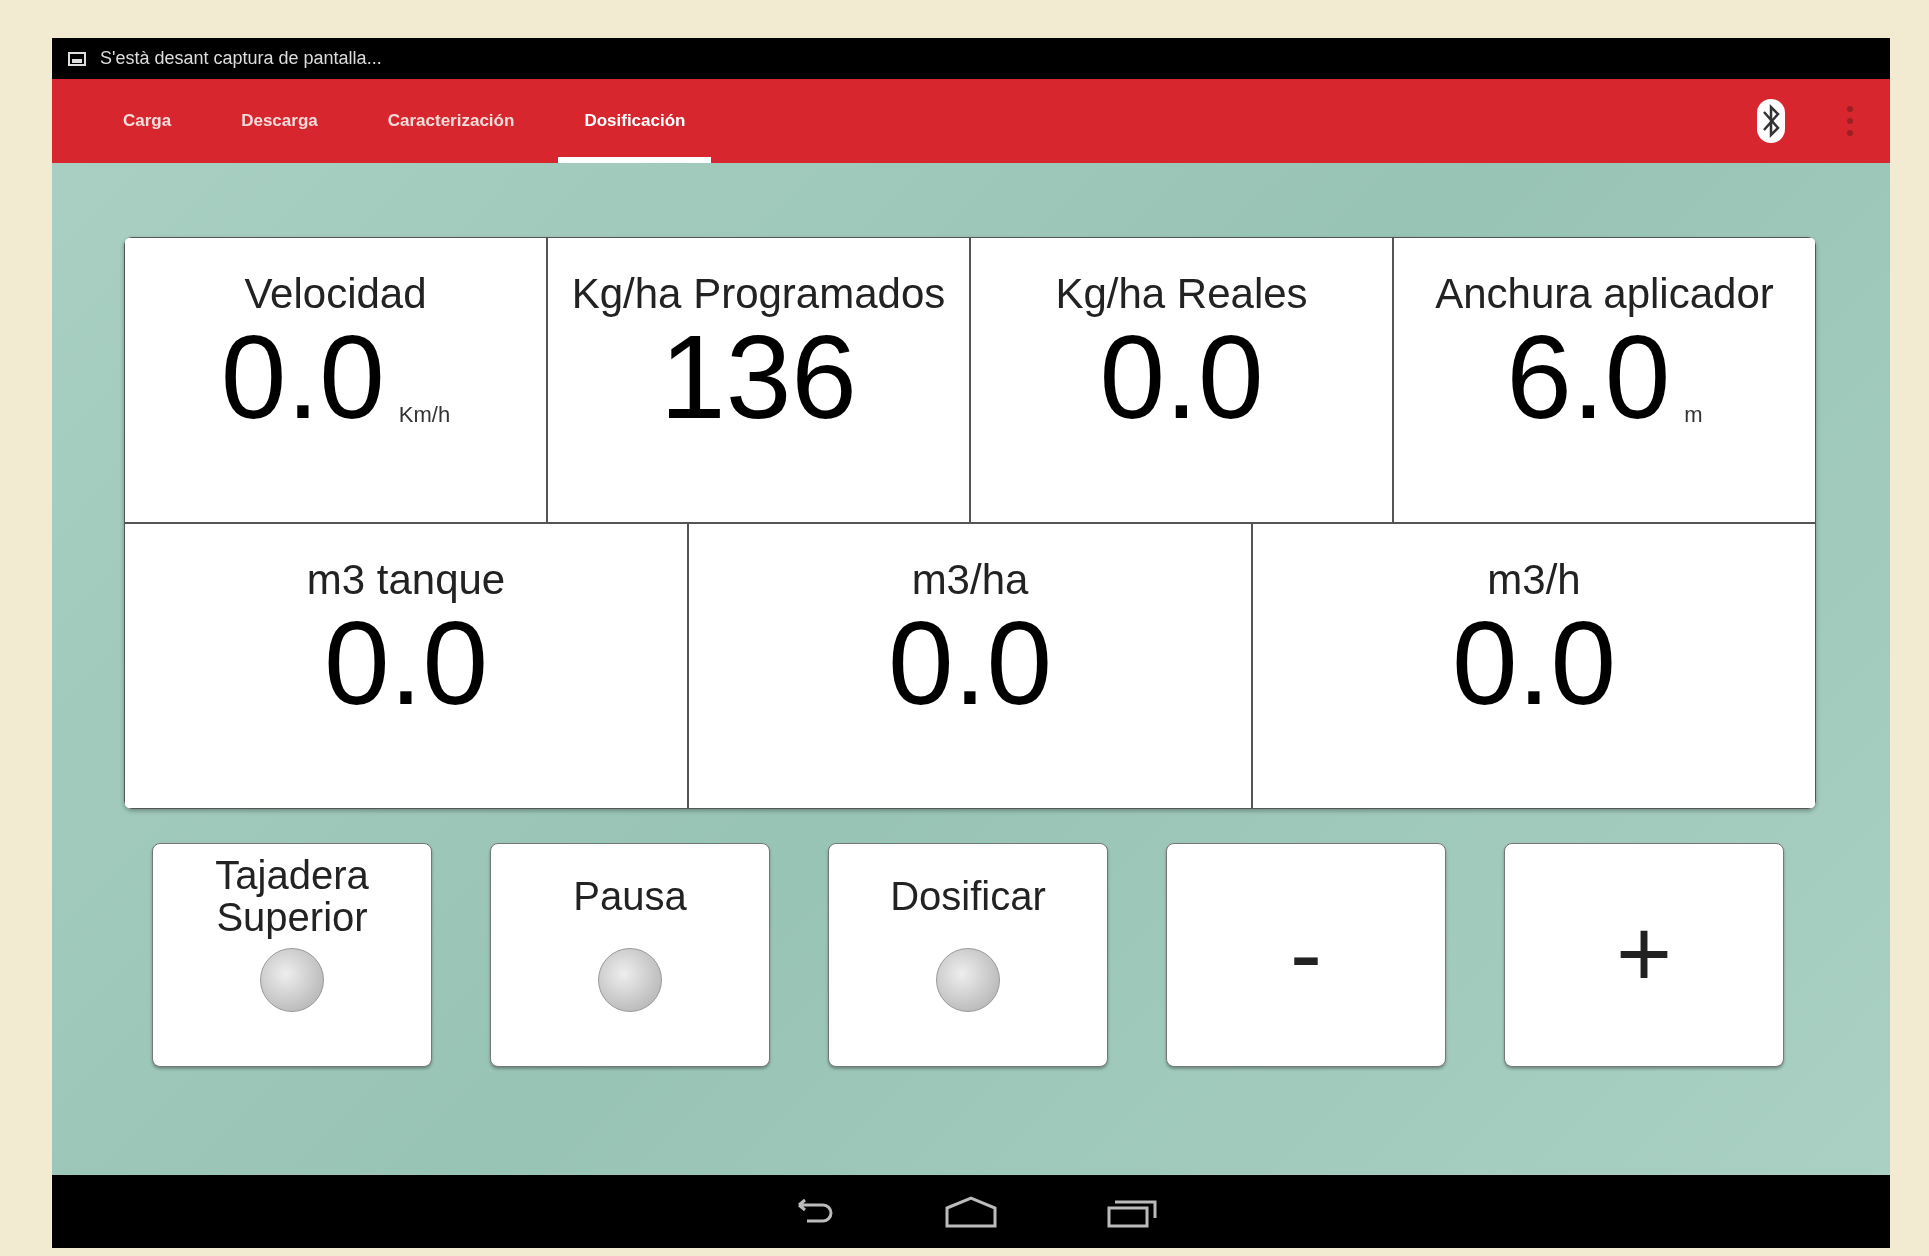  What do you see at coordinates (630, 955) in the screenshot?
I see `toggle-button: Pausa` at bounding box center [630, 955].